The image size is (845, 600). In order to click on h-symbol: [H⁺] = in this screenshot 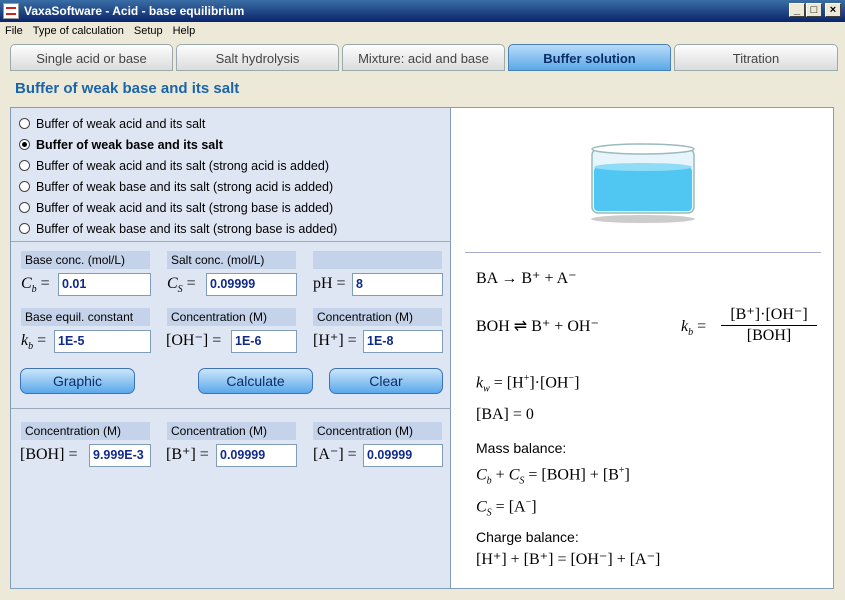, I will do `click(335, 340)`.